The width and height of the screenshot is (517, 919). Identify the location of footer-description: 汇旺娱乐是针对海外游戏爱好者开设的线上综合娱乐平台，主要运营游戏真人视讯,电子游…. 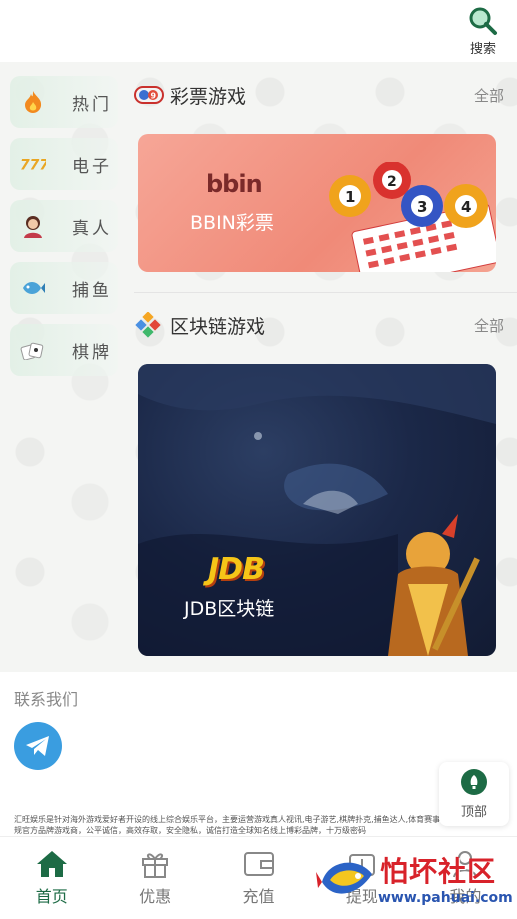
(255, 825).